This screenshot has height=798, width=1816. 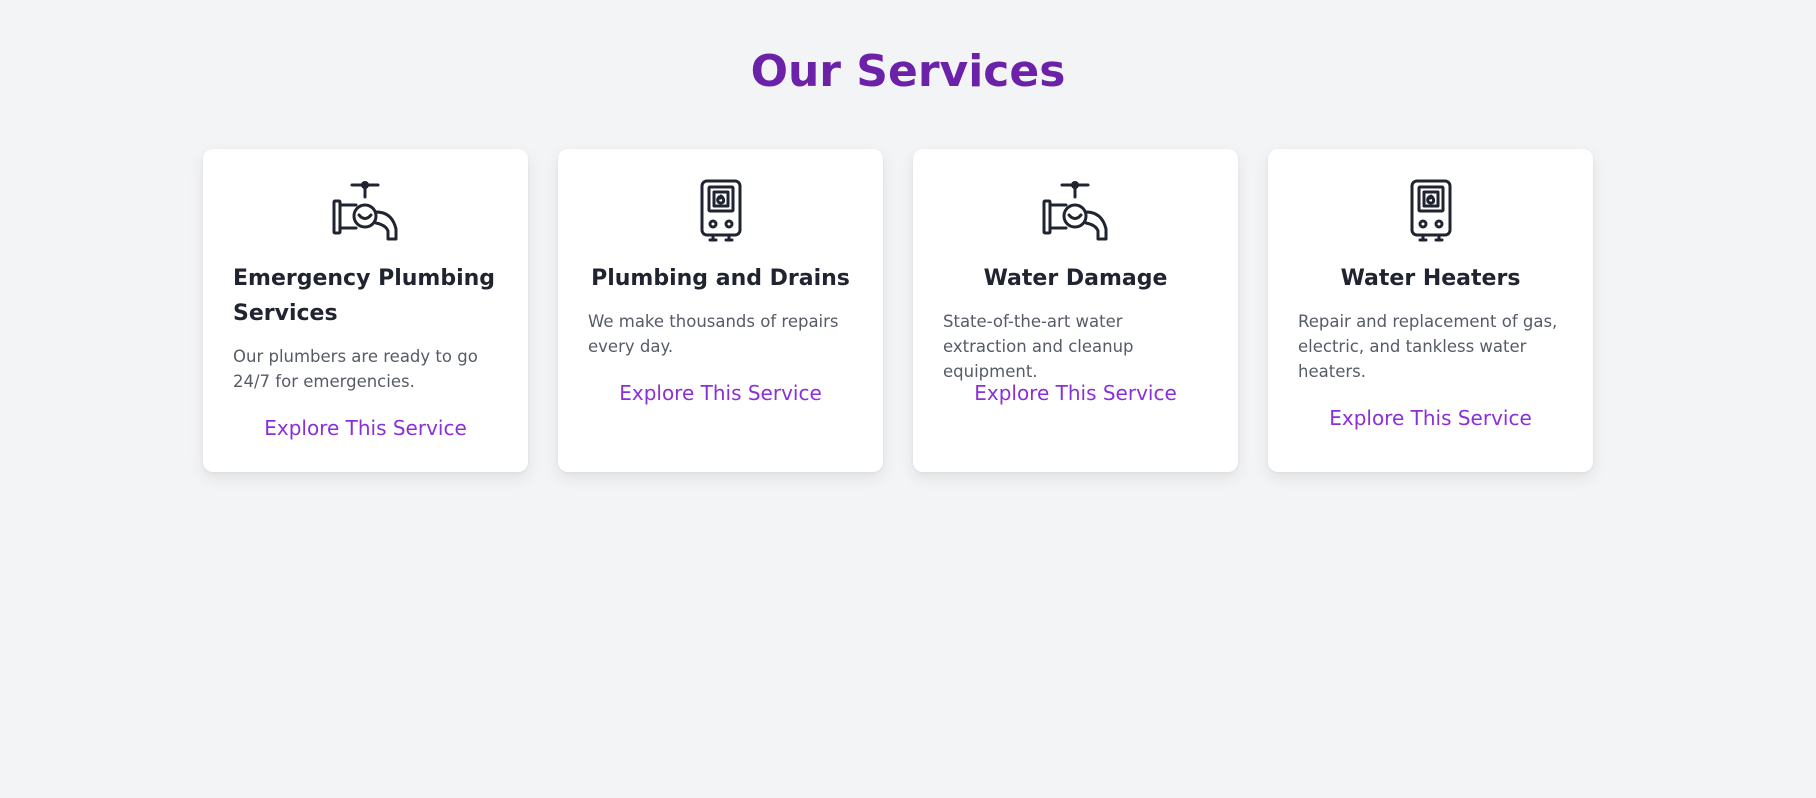 What do you see at coordinates (908, 71) in the screenshot?
I see `section-title: Our Services` at bounding box center [908, 71].